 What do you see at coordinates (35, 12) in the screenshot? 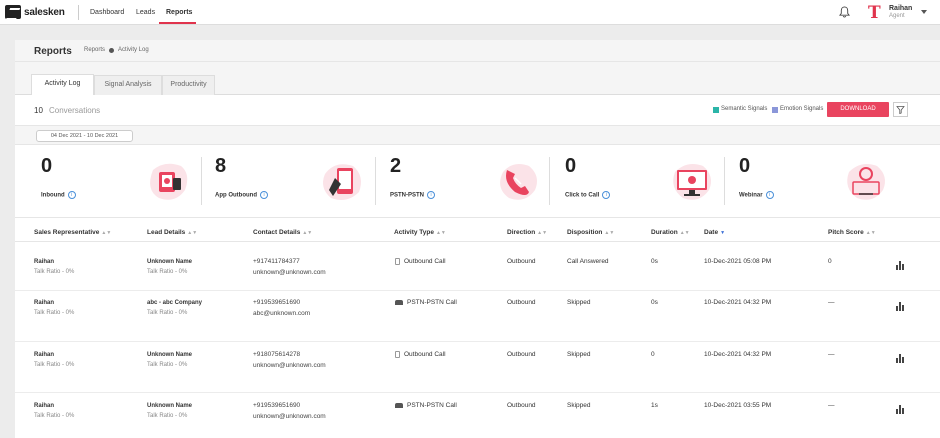
I see `salesken-logo: salesken` at bounding box center [35, 12].